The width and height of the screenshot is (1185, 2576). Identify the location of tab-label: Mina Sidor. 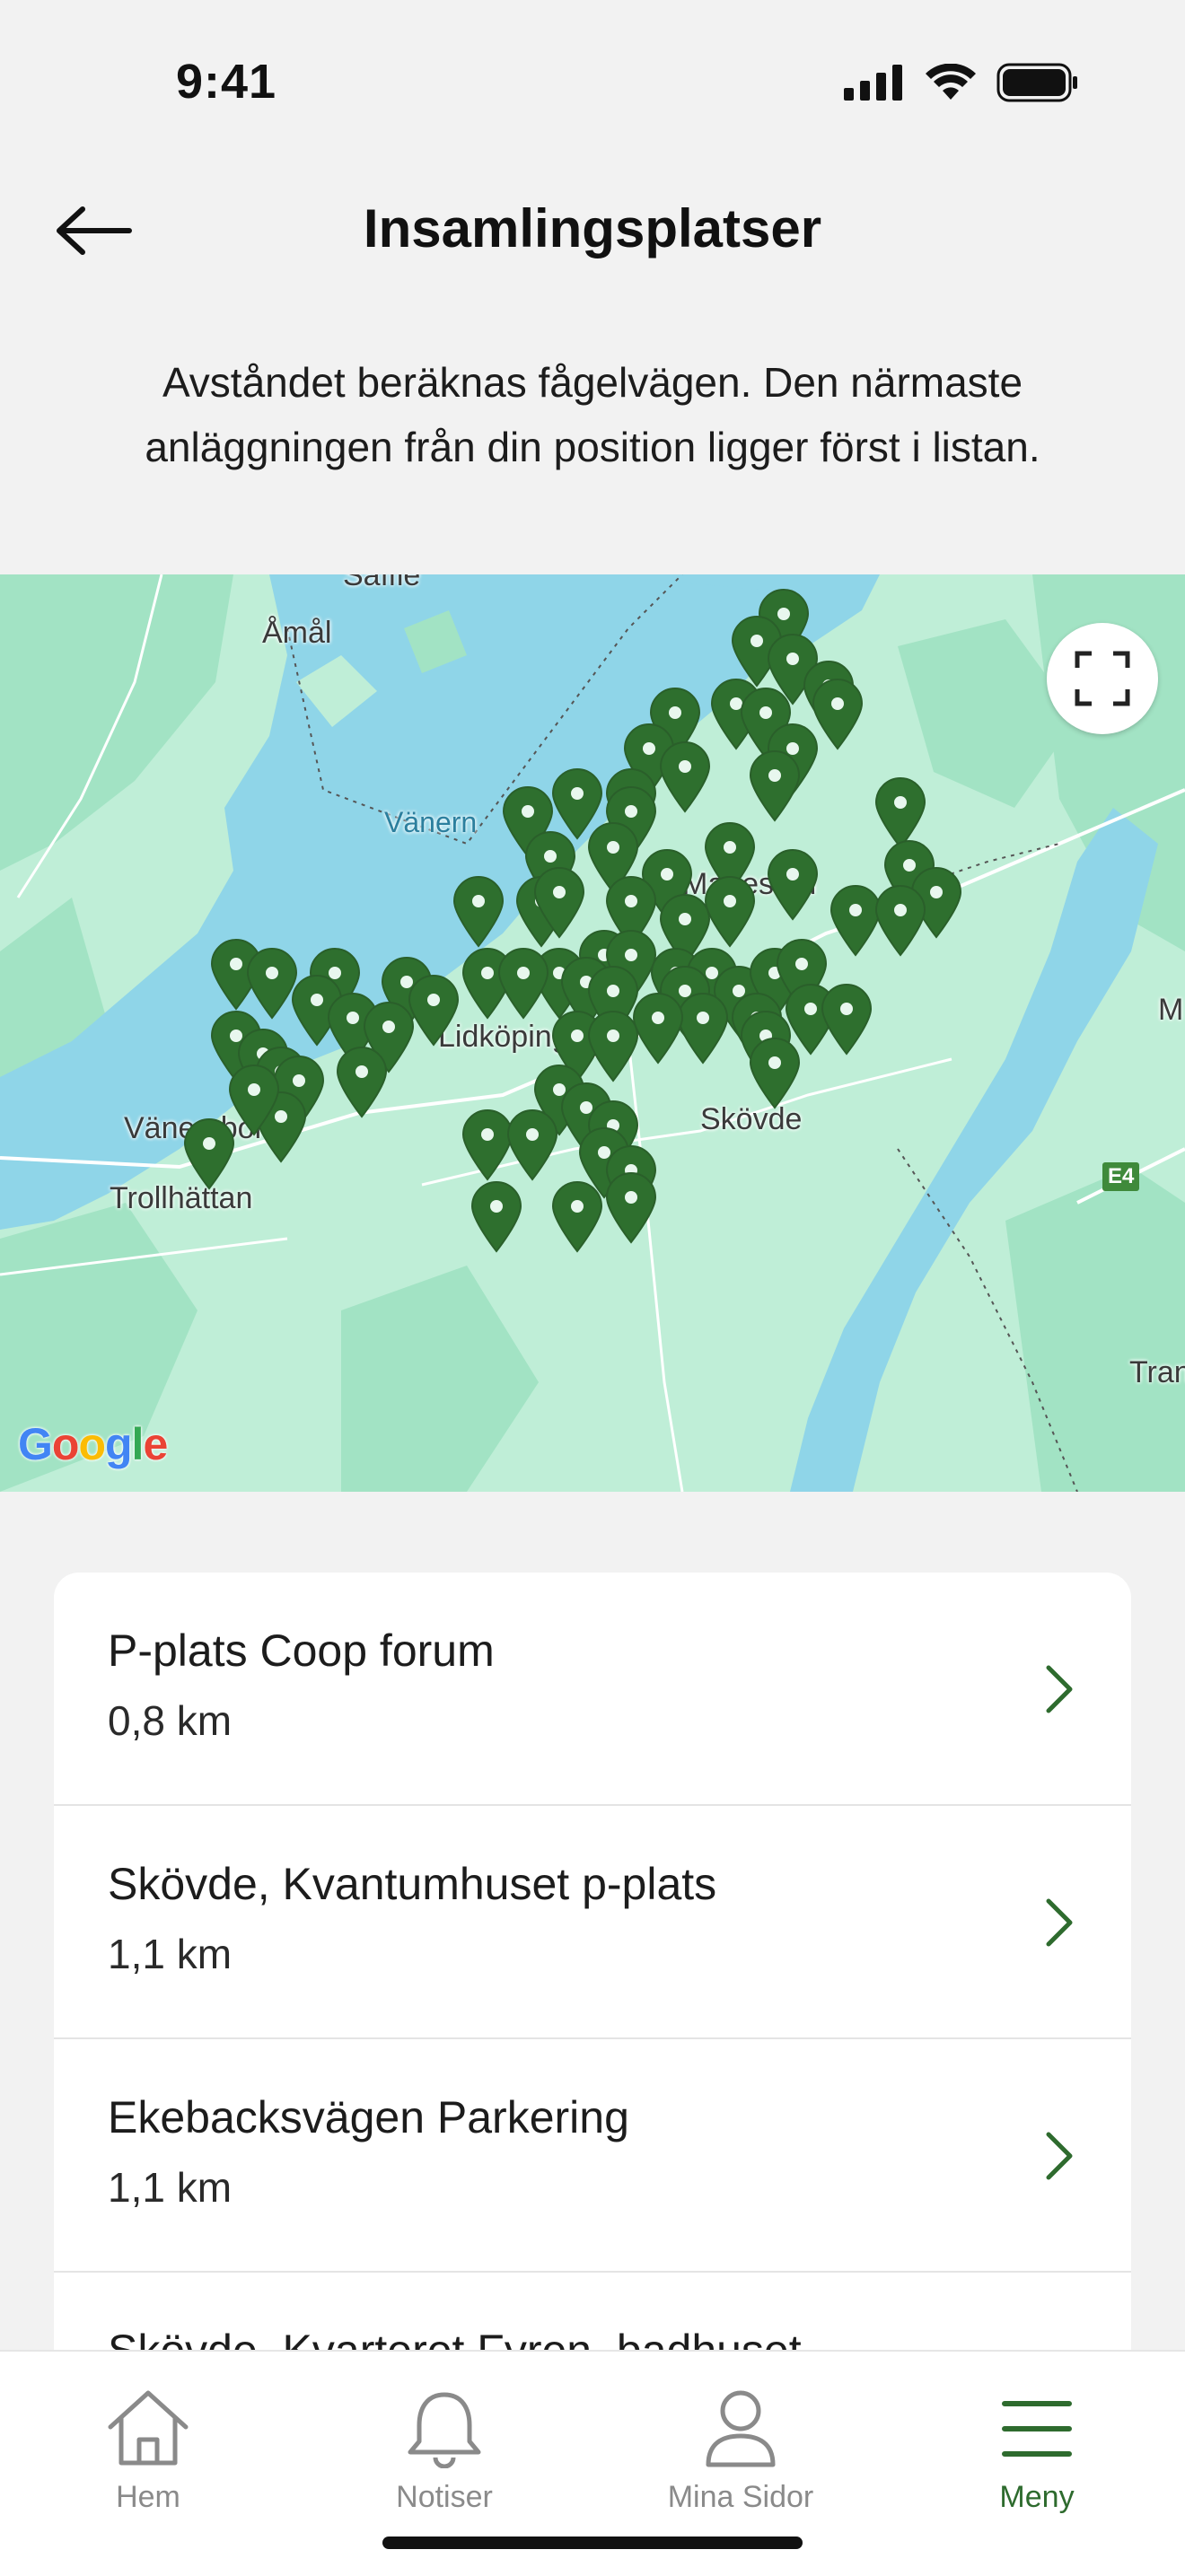
(740, 2497).